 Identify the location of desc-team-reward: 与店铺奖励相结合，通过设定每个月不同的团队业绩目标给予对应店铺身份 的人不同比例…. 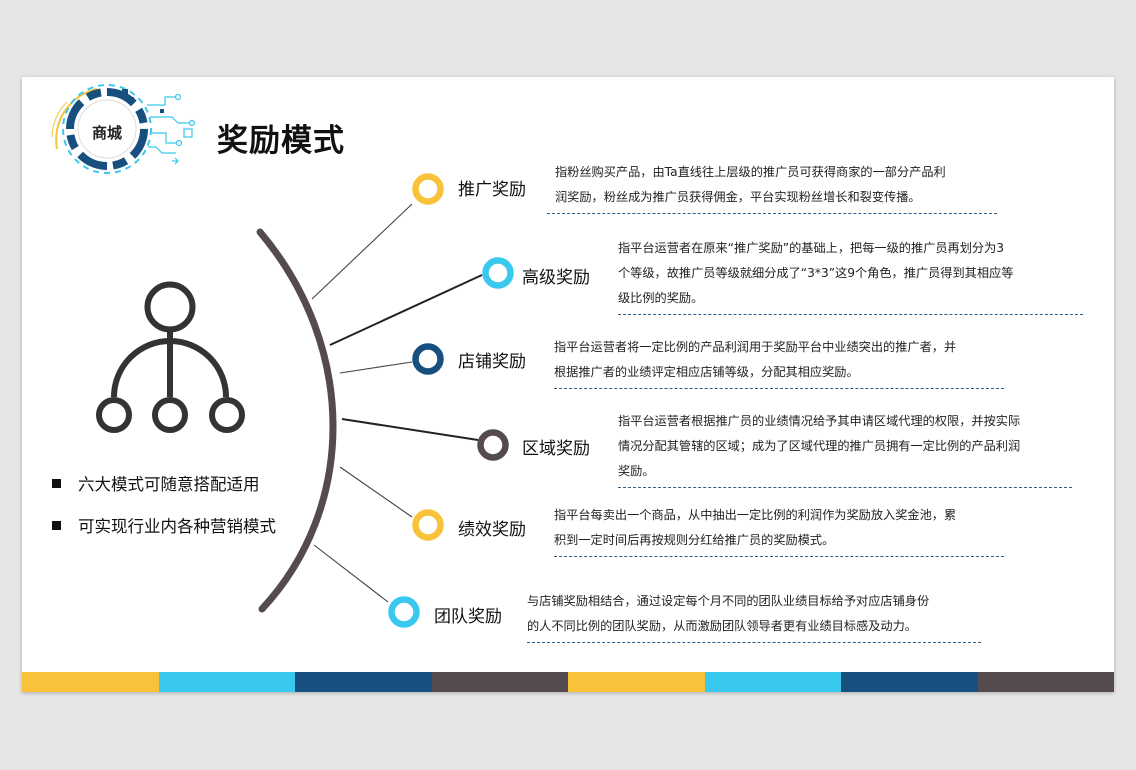
(754, 616).